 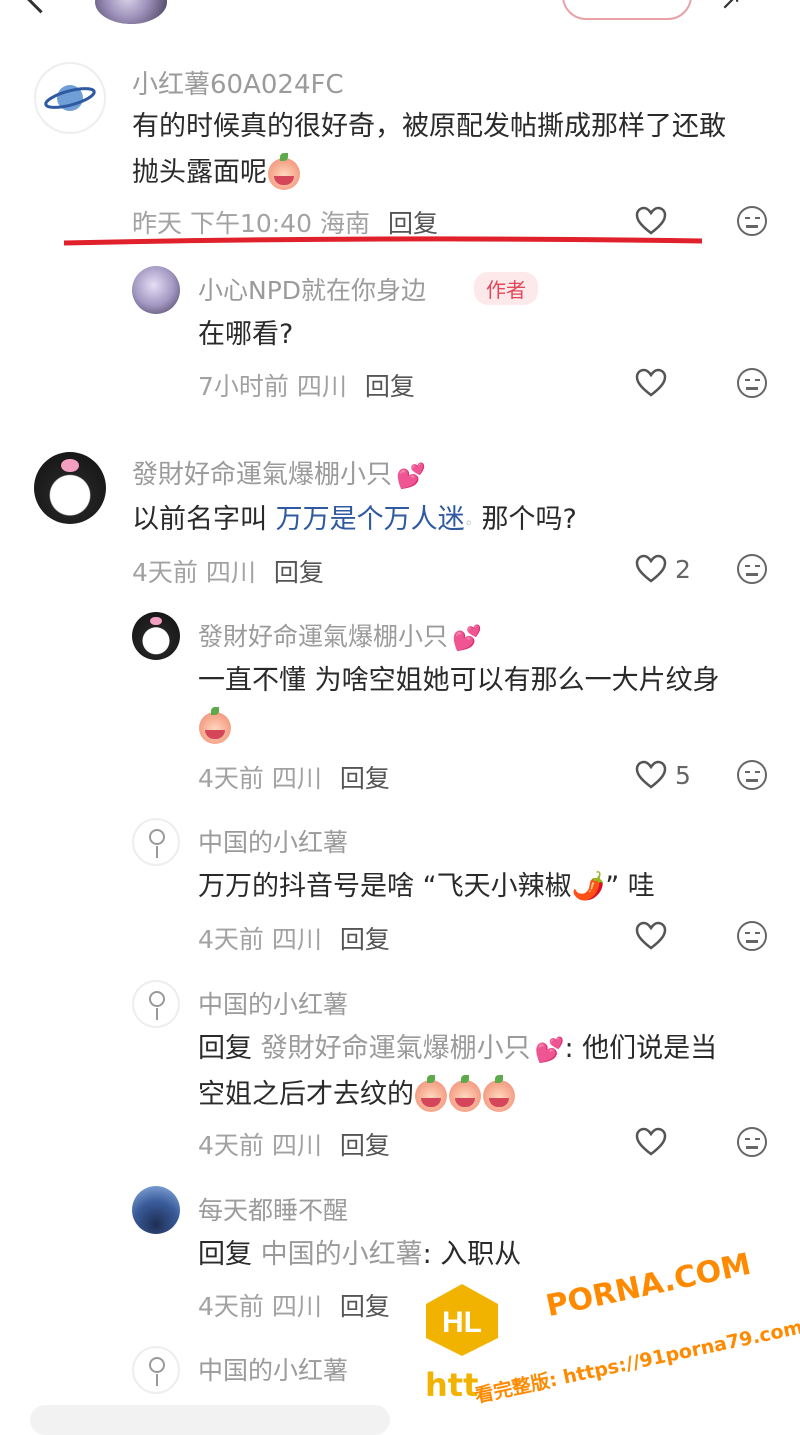 I want to click on comment-text-line2: 抛头露面呢, so click(x=216, y=173).